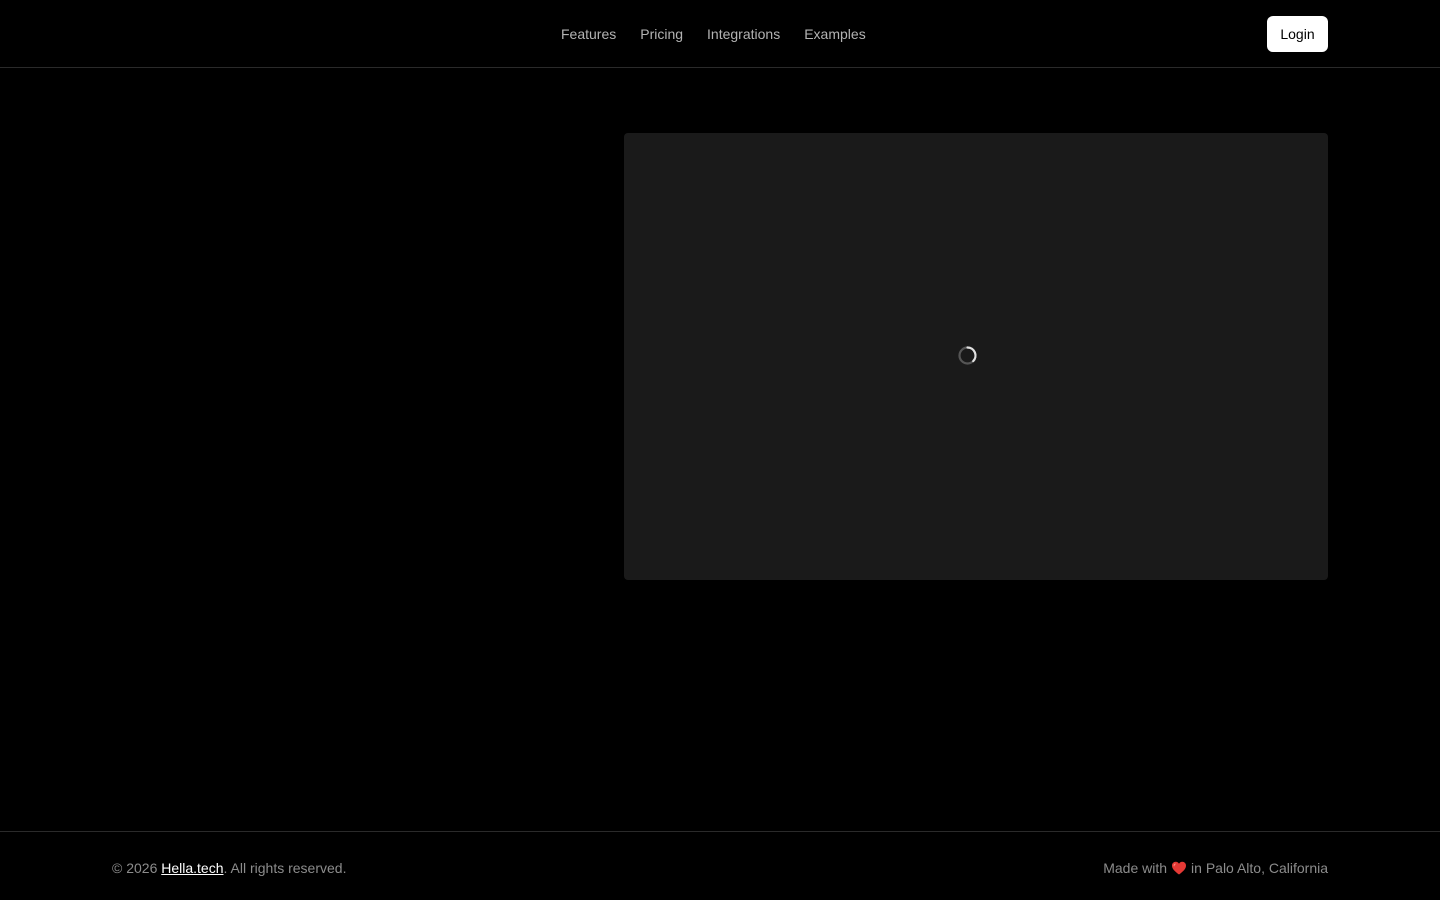 This screenshot has height=900, width=1440. What do you see at coordinates (661, 34) in the screenshot?
I see `nav-link-pricing: Pricing` at bounding box center [661, 34].